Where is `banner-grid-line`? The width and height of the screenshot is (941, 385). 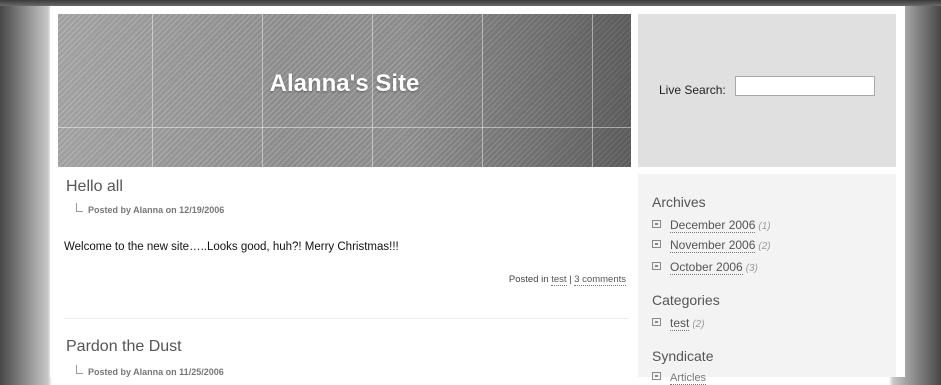 banner-grid-line is located at coordinates (344, 127).